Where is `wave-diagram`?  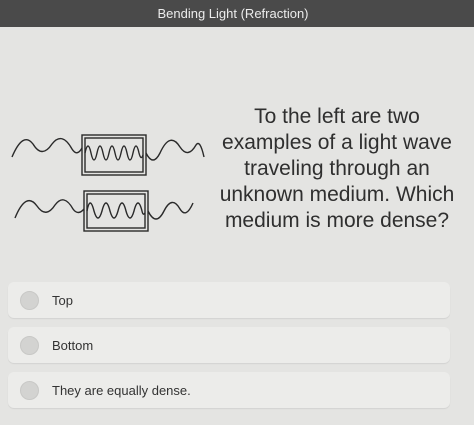 wave-diagram is located at coordinates (108, 183).